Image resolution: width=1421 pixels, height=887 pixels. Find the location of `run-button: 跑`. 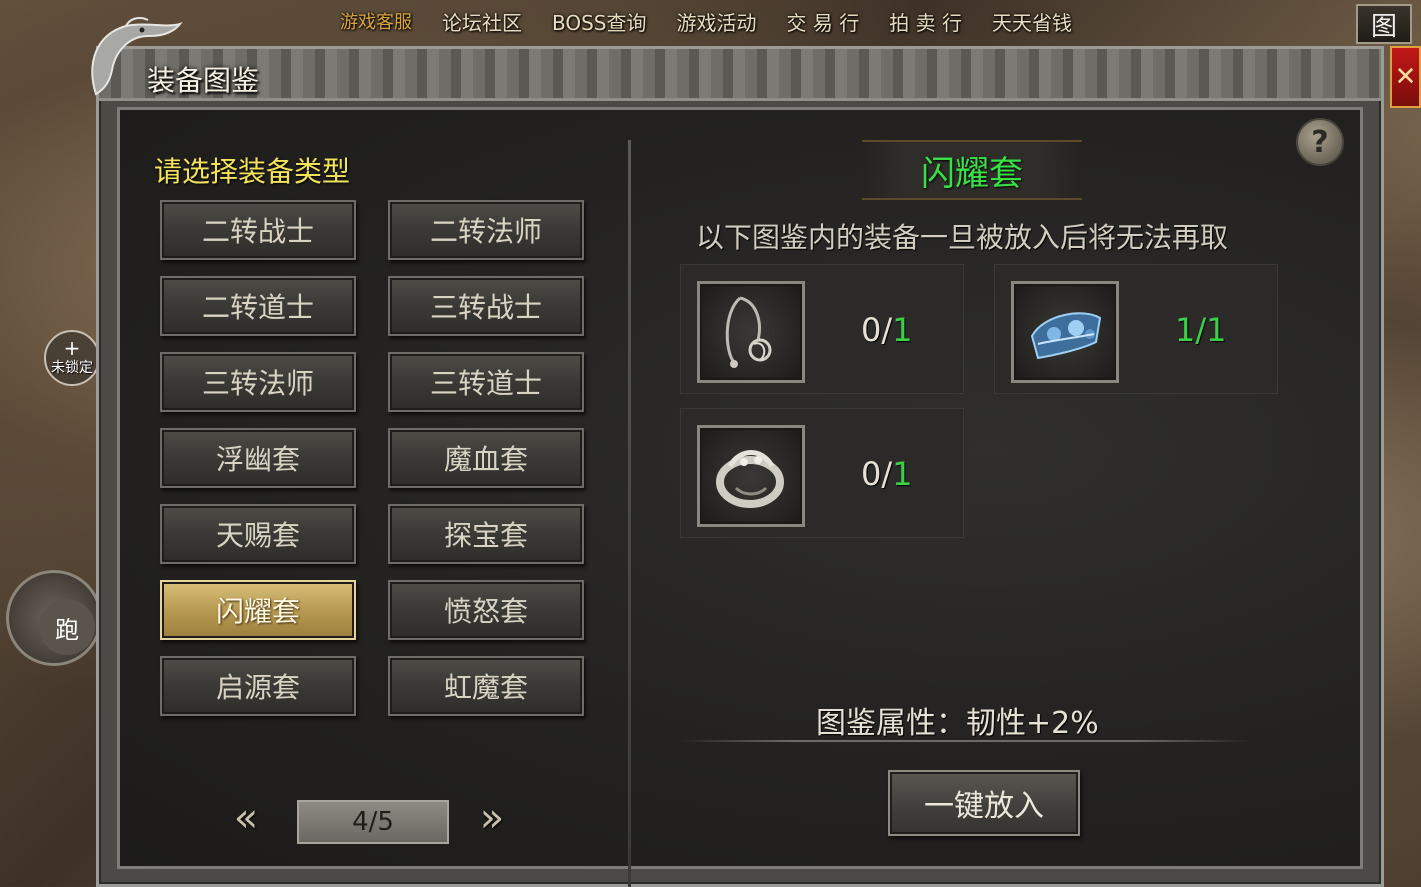

run-button: 跑 is located at coordinates (54, 618).